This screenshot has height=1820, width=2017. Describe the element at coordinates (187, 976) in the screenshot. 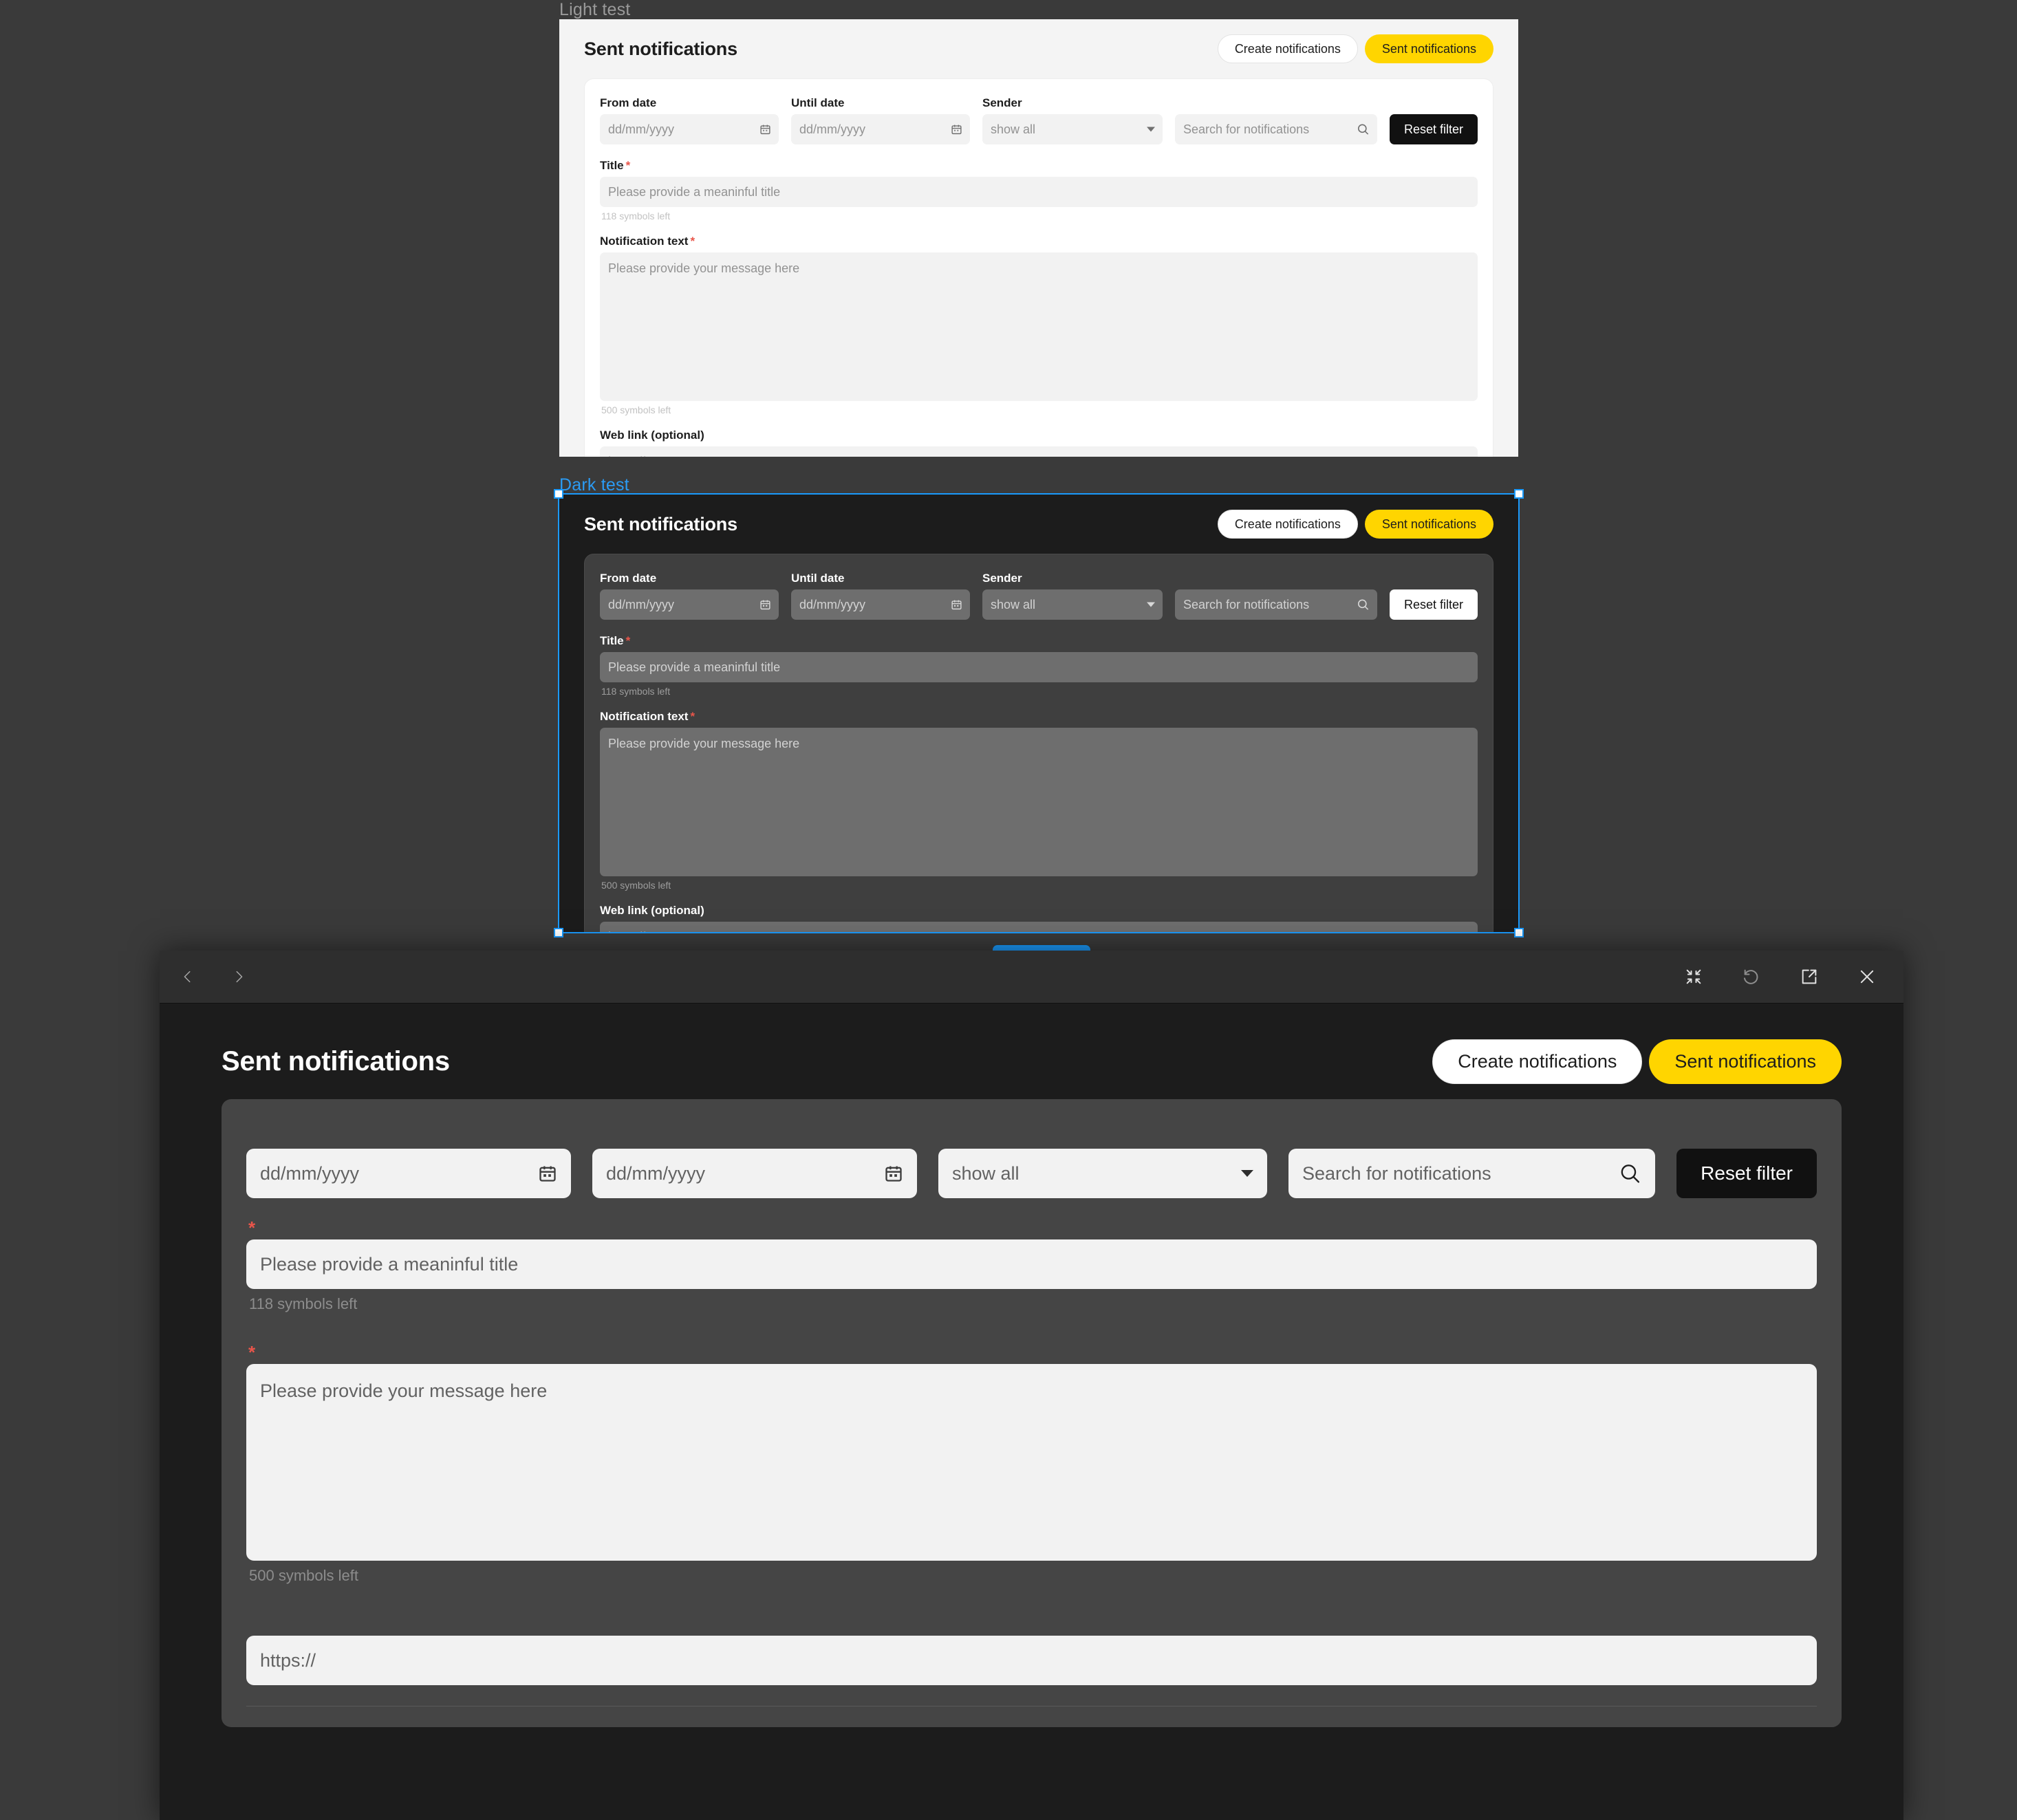

I see `back-icon` at that location.